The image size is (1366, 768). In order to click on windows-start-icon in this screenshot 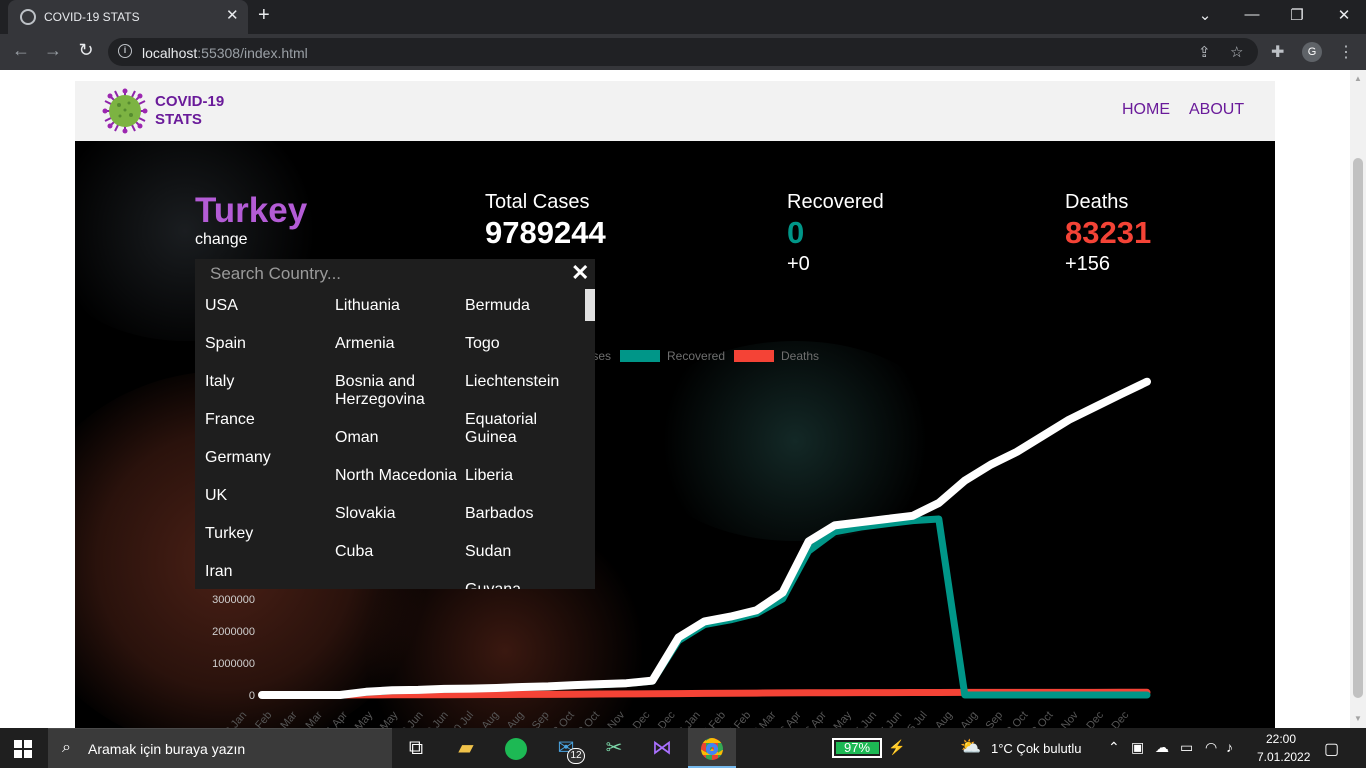, I will do `click(23, 749)`.